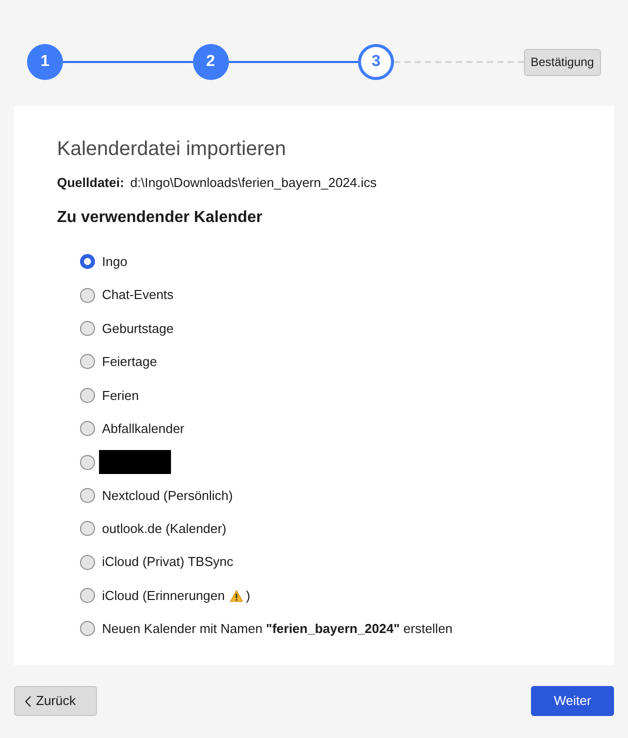 The width and height of the screenshot is (628, 738). What do you see at coordinates (120, 395) in the screenshot?
I see `option-label: Ferien` at bounding box center [120, 395].